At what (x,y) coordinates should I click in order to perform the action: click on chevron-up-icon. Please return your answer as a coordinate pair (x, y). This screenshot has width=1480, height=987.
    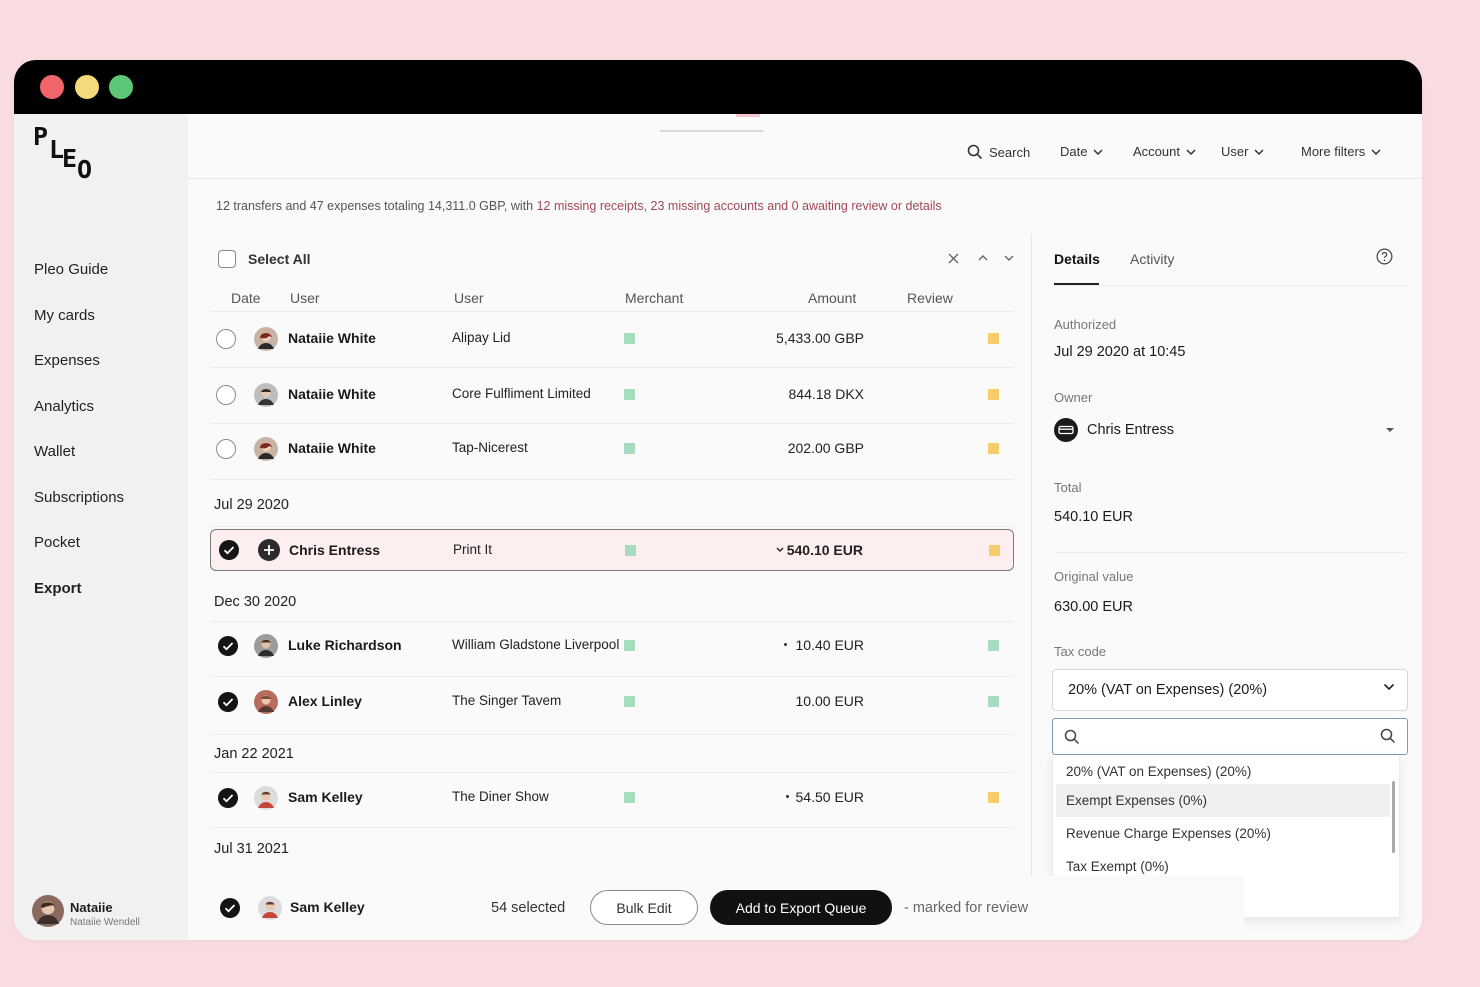
    Looking at the image, I should click on (983, 258).